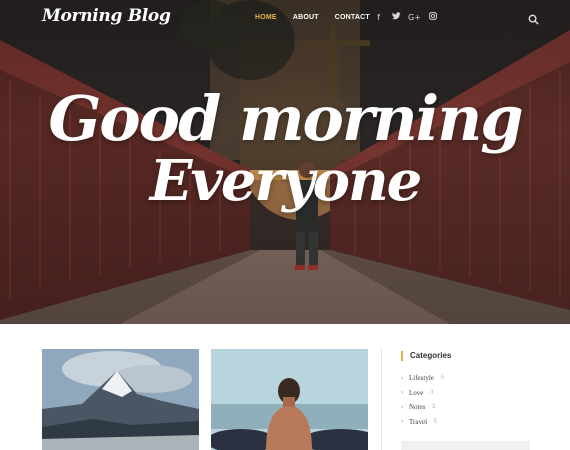  Describe the element at coordinates (320, 17) in the screenshot. I see `main-nav: HOME ABOUT CONTACT` at that location.